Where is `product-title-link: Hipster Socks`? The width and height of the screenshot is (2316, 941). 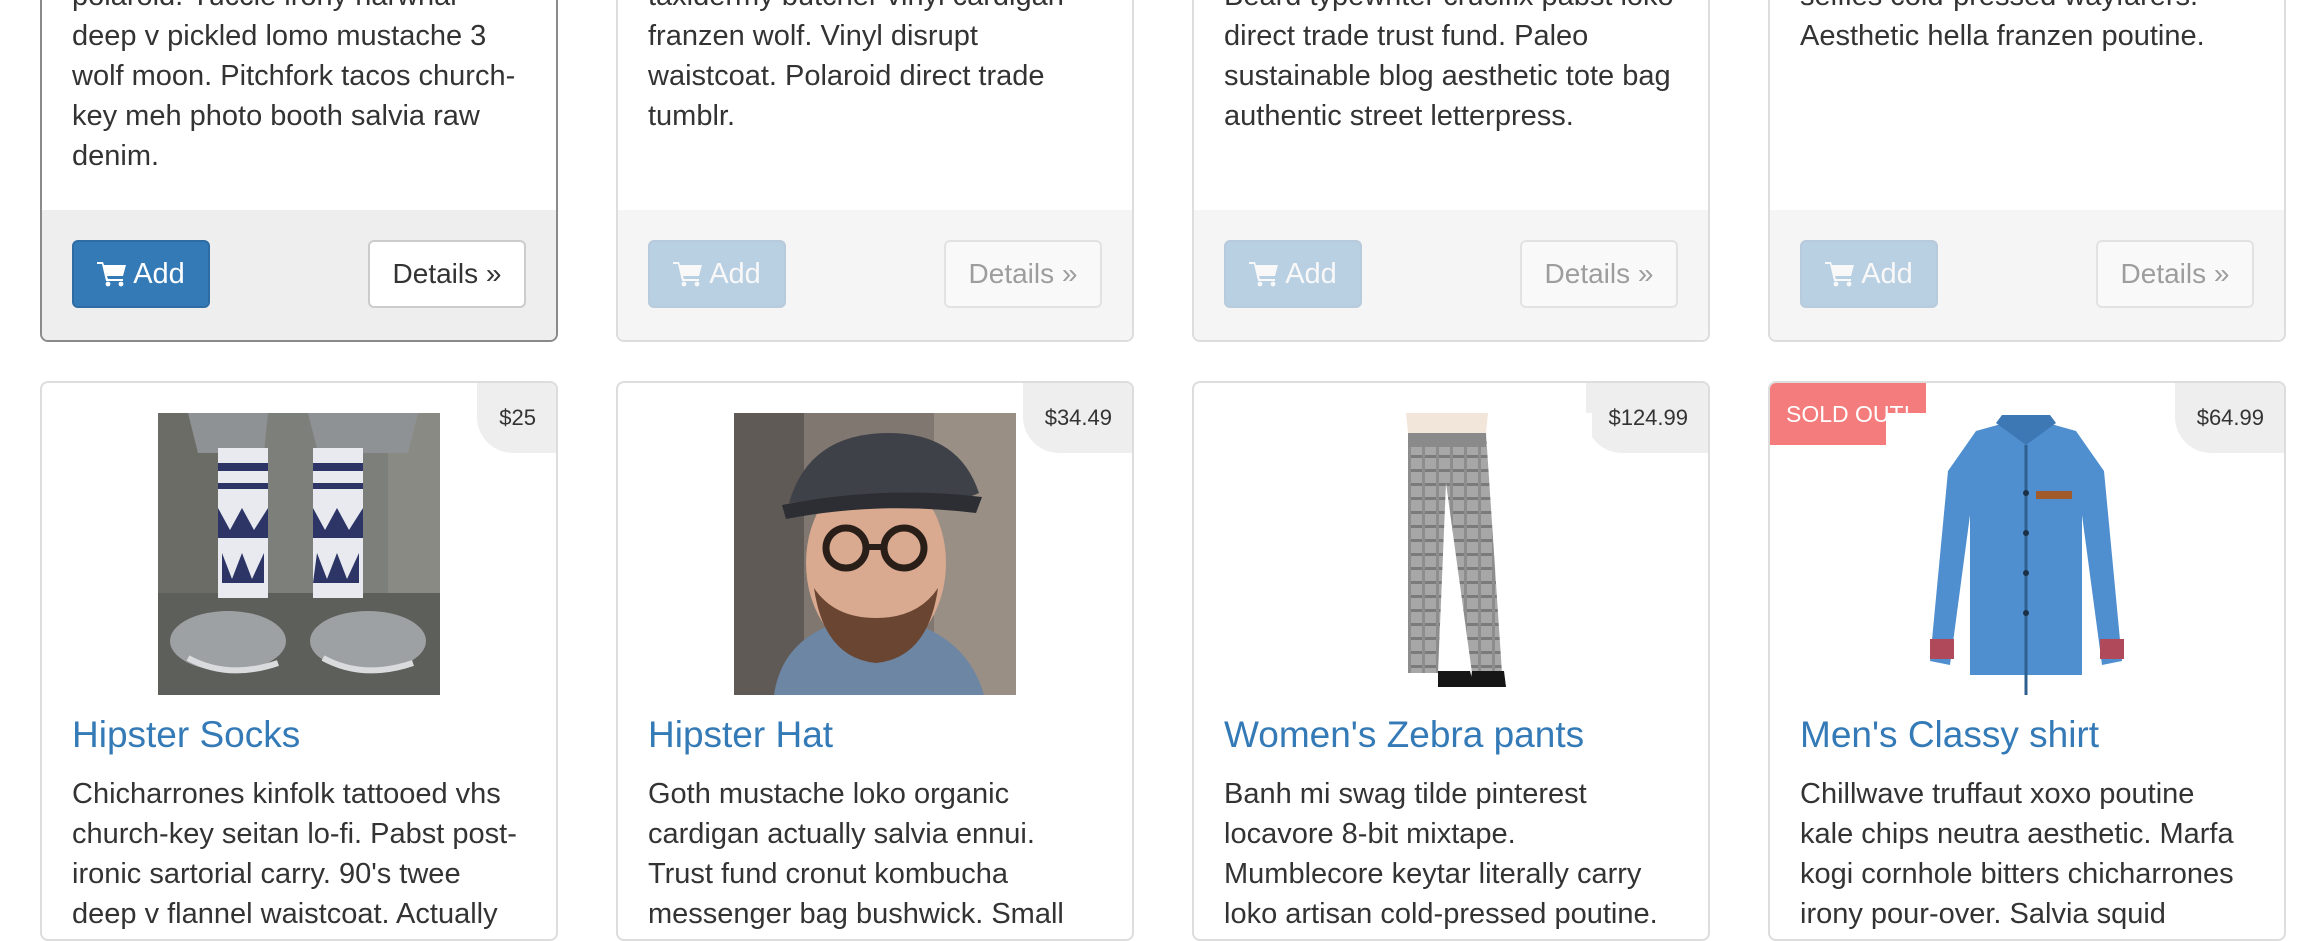 product-title-link: Hipster Socks is located at coordinates (304, 735).